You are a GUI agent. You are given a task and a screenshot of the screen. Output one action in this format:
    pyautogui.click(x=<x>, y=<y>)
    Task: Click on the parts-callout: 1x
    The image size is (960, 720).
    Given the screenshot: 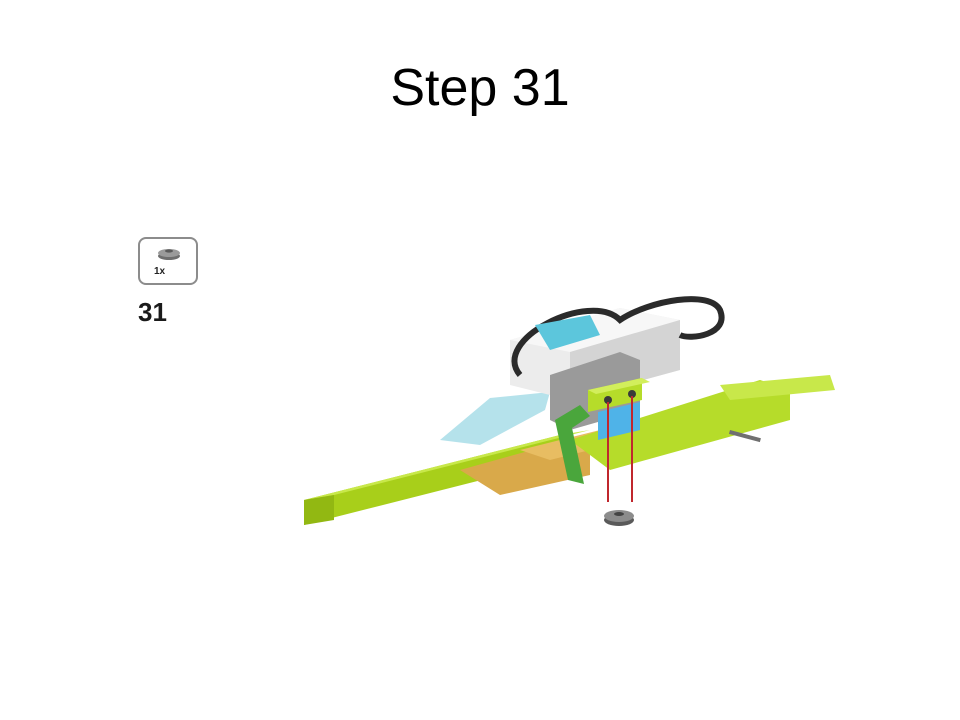 What is the action you would take?
    pyautogui.click(x=168, y=261)
    